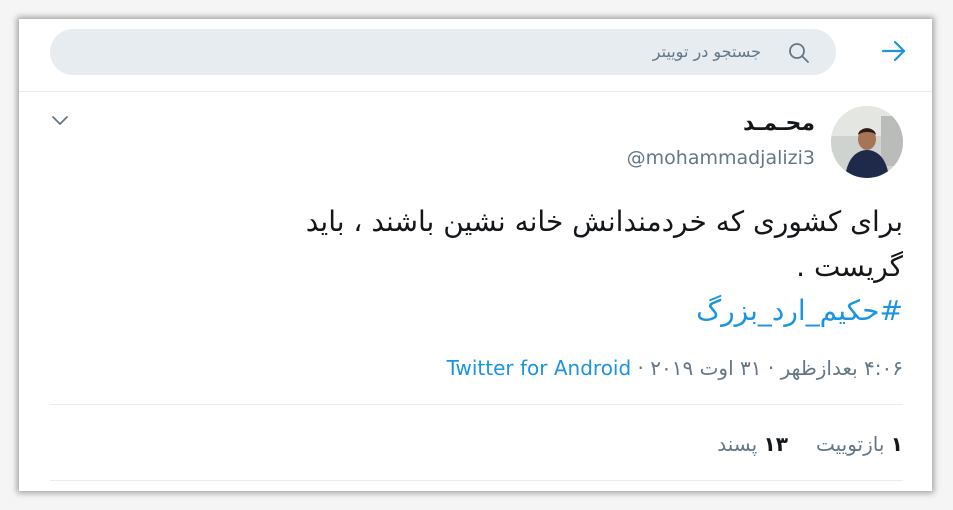 The image size is (953, 510). I want to click on search-bar: جستجو در توییتر, so click(443, 52).